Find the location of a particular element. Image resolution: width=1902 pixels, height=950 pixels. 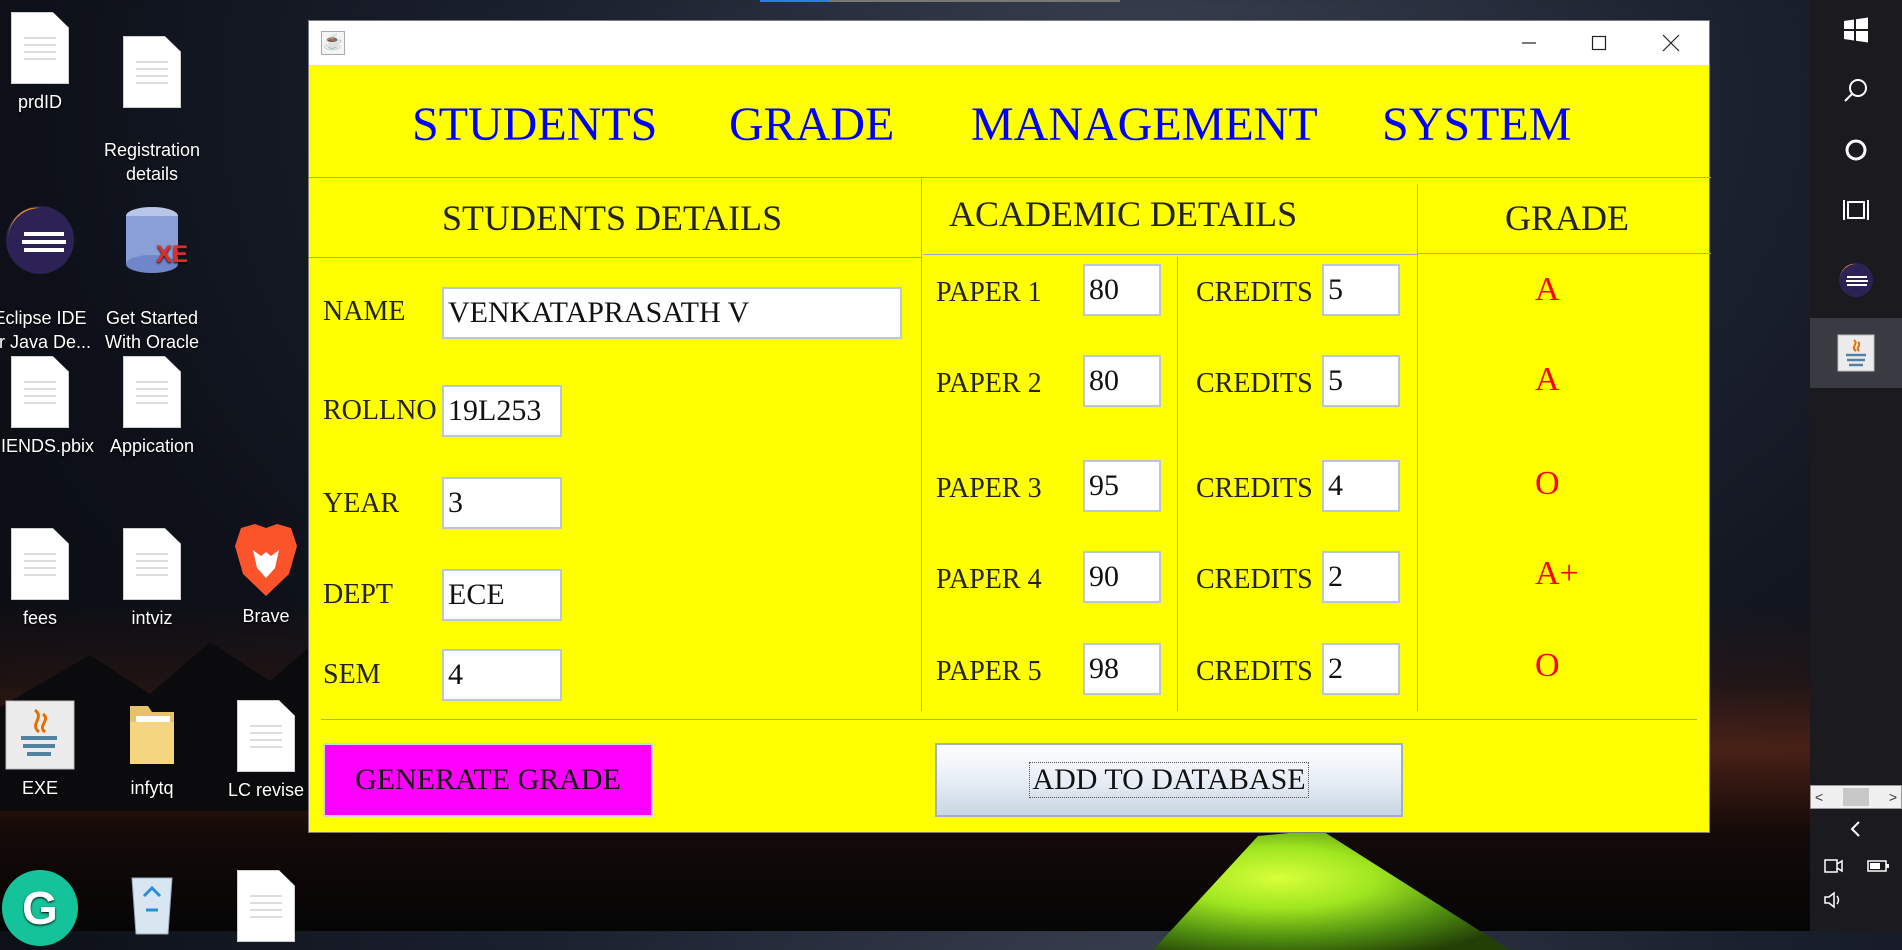

database-icon: XE is located at coordinates (156, 241).